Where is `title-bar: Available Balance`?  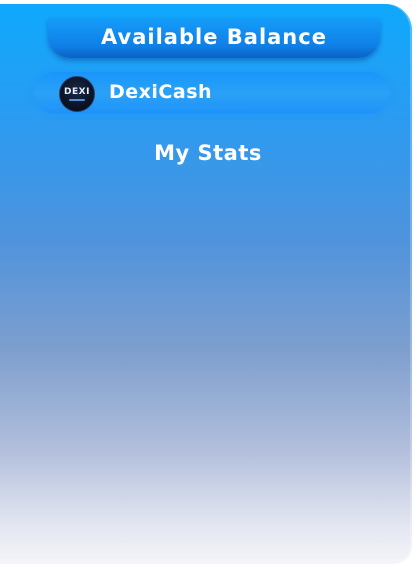
title-bar: Available Balance is located at coordinates (214, 38).